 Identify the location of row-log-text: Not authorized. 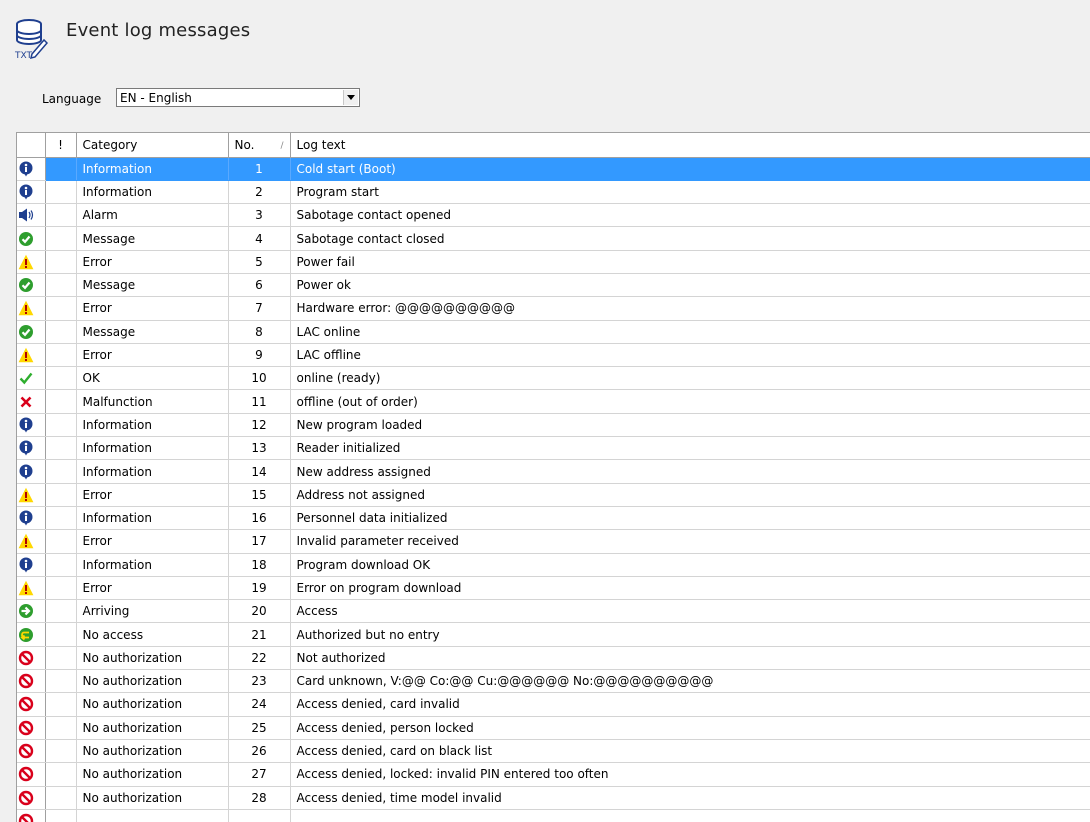
(690, 658).